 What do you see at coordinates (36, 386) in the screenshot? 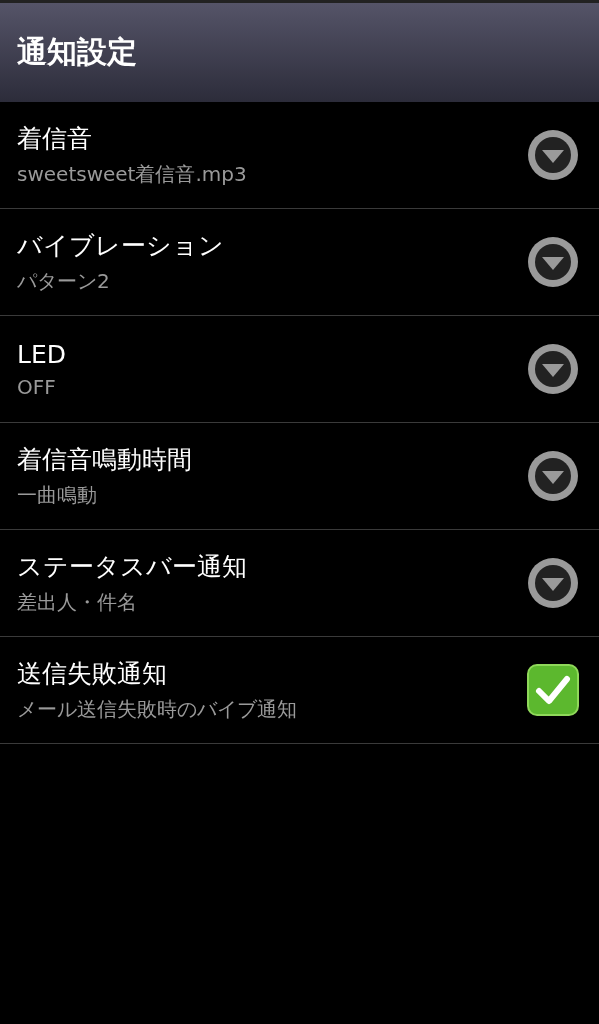
I see `setting-summary: OFF` at bounding box center [36, 386].